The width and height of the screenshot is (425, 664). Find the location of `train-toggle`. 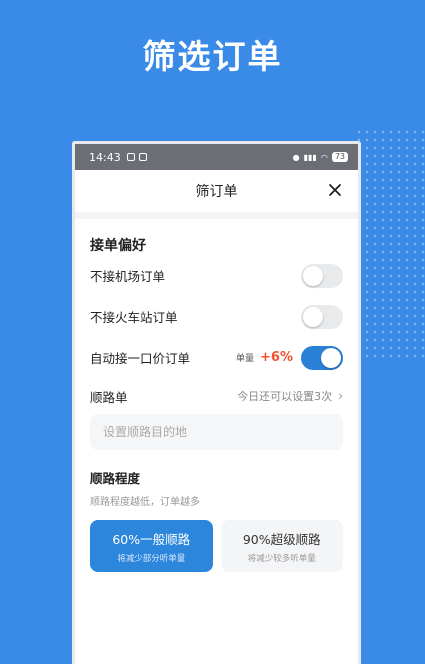

train-toggle is located at coordinates (322, 316).